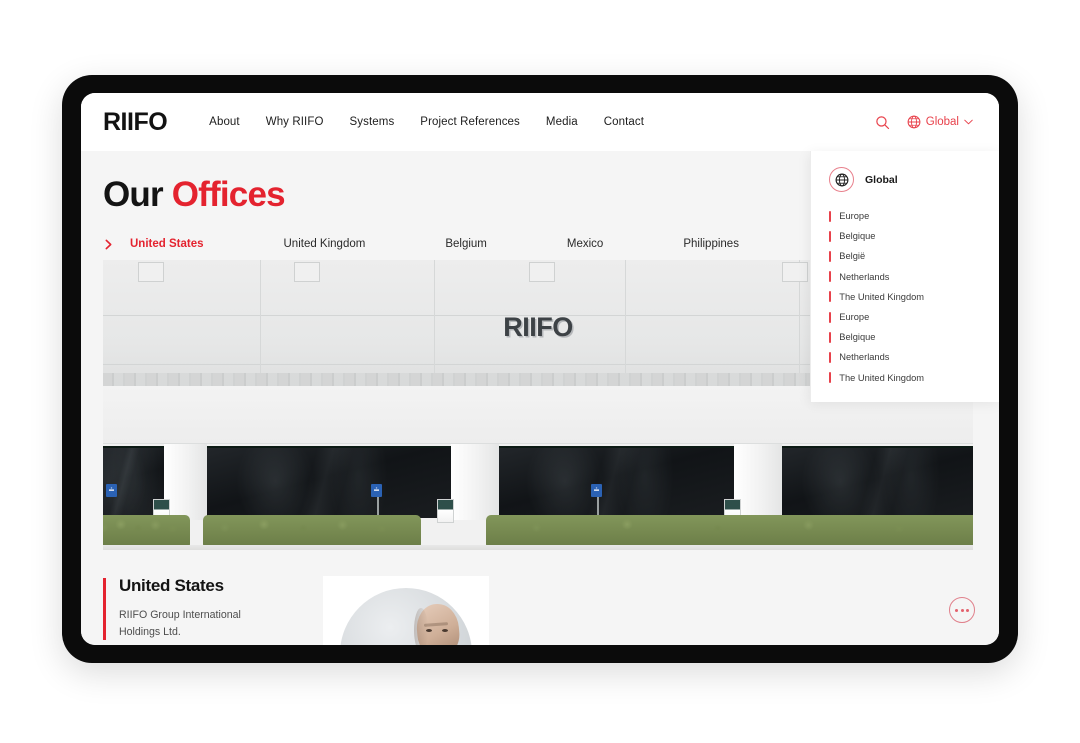 The height and width of the screenshot is (743, 1080). What do you see at coordinates (180, 624) in the screenshot?
I see `office-company-name: RIIFO Group International Holdings Ltd.` at bounding box center [180, 624].